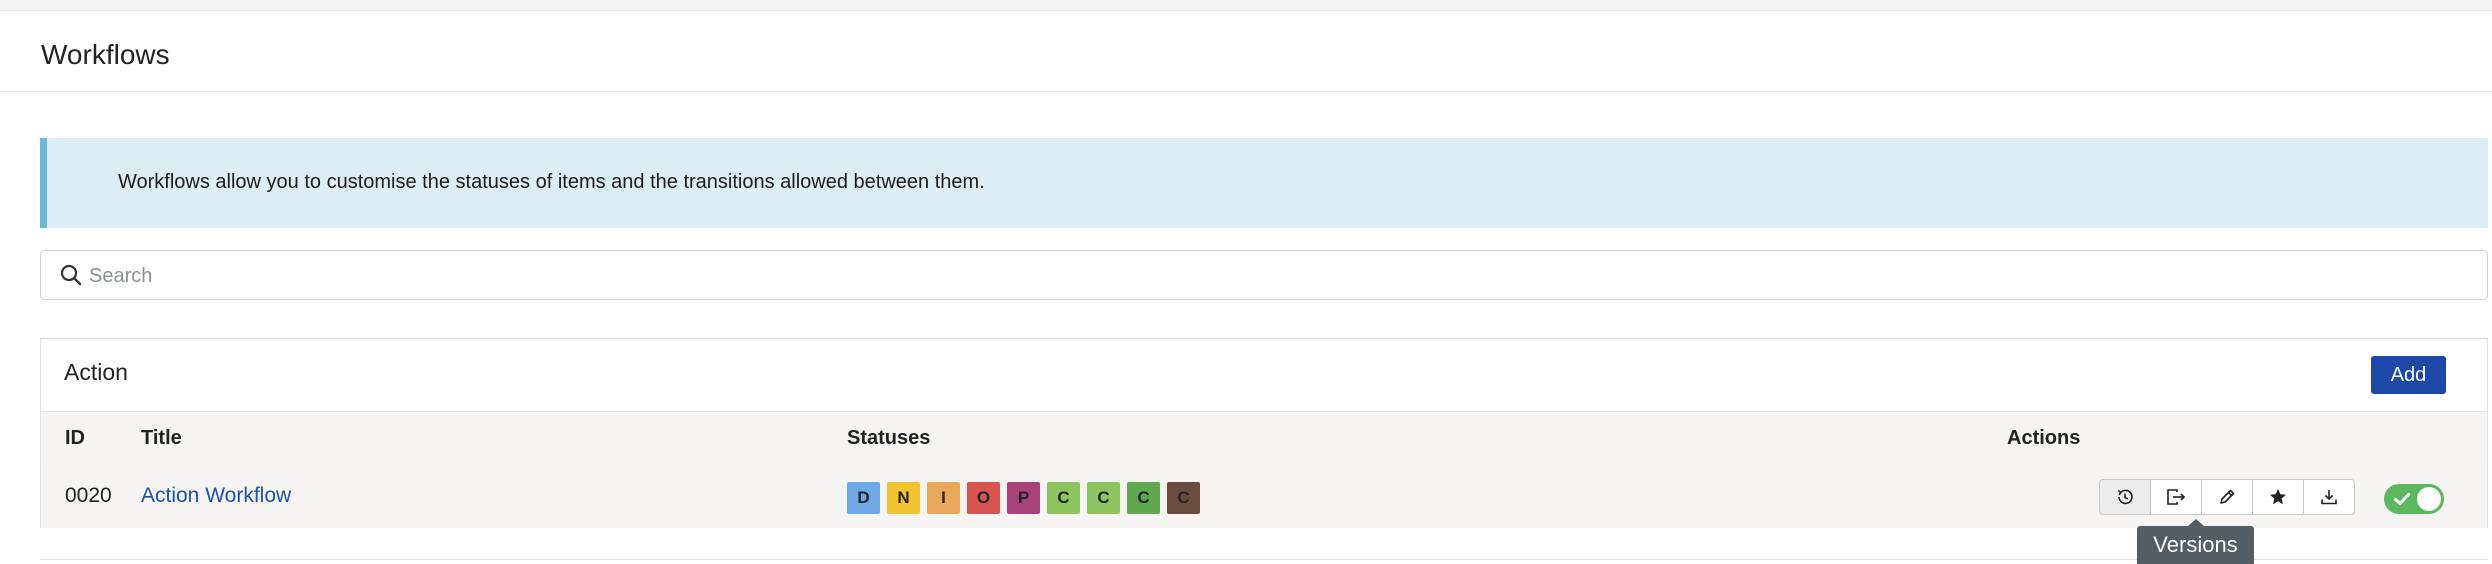 This screenshot has width=2492, height=564. Describe the element at coordinates (105, 54) in the screenshot. I see `page-title: Workflows` at that location.